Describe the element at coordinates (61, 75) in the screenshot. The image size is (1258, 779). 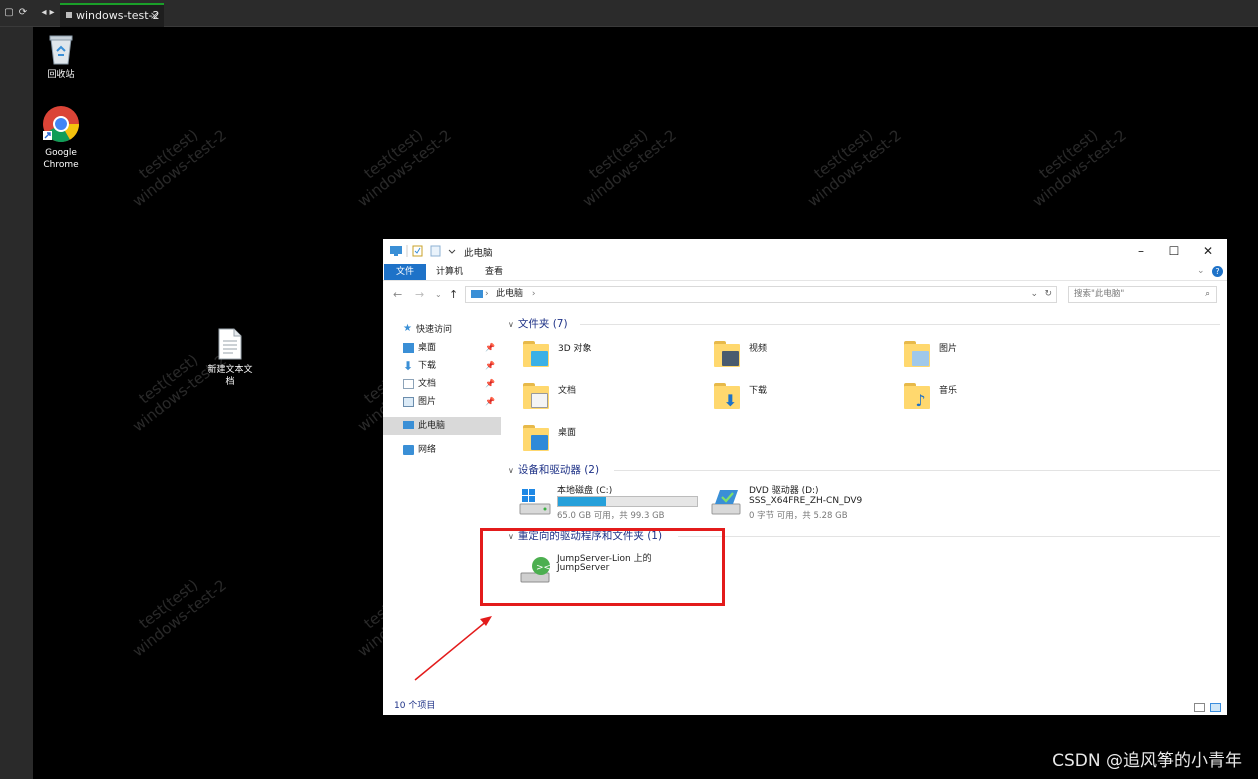
I see `desktop-icon-label: 回收站` at that location.